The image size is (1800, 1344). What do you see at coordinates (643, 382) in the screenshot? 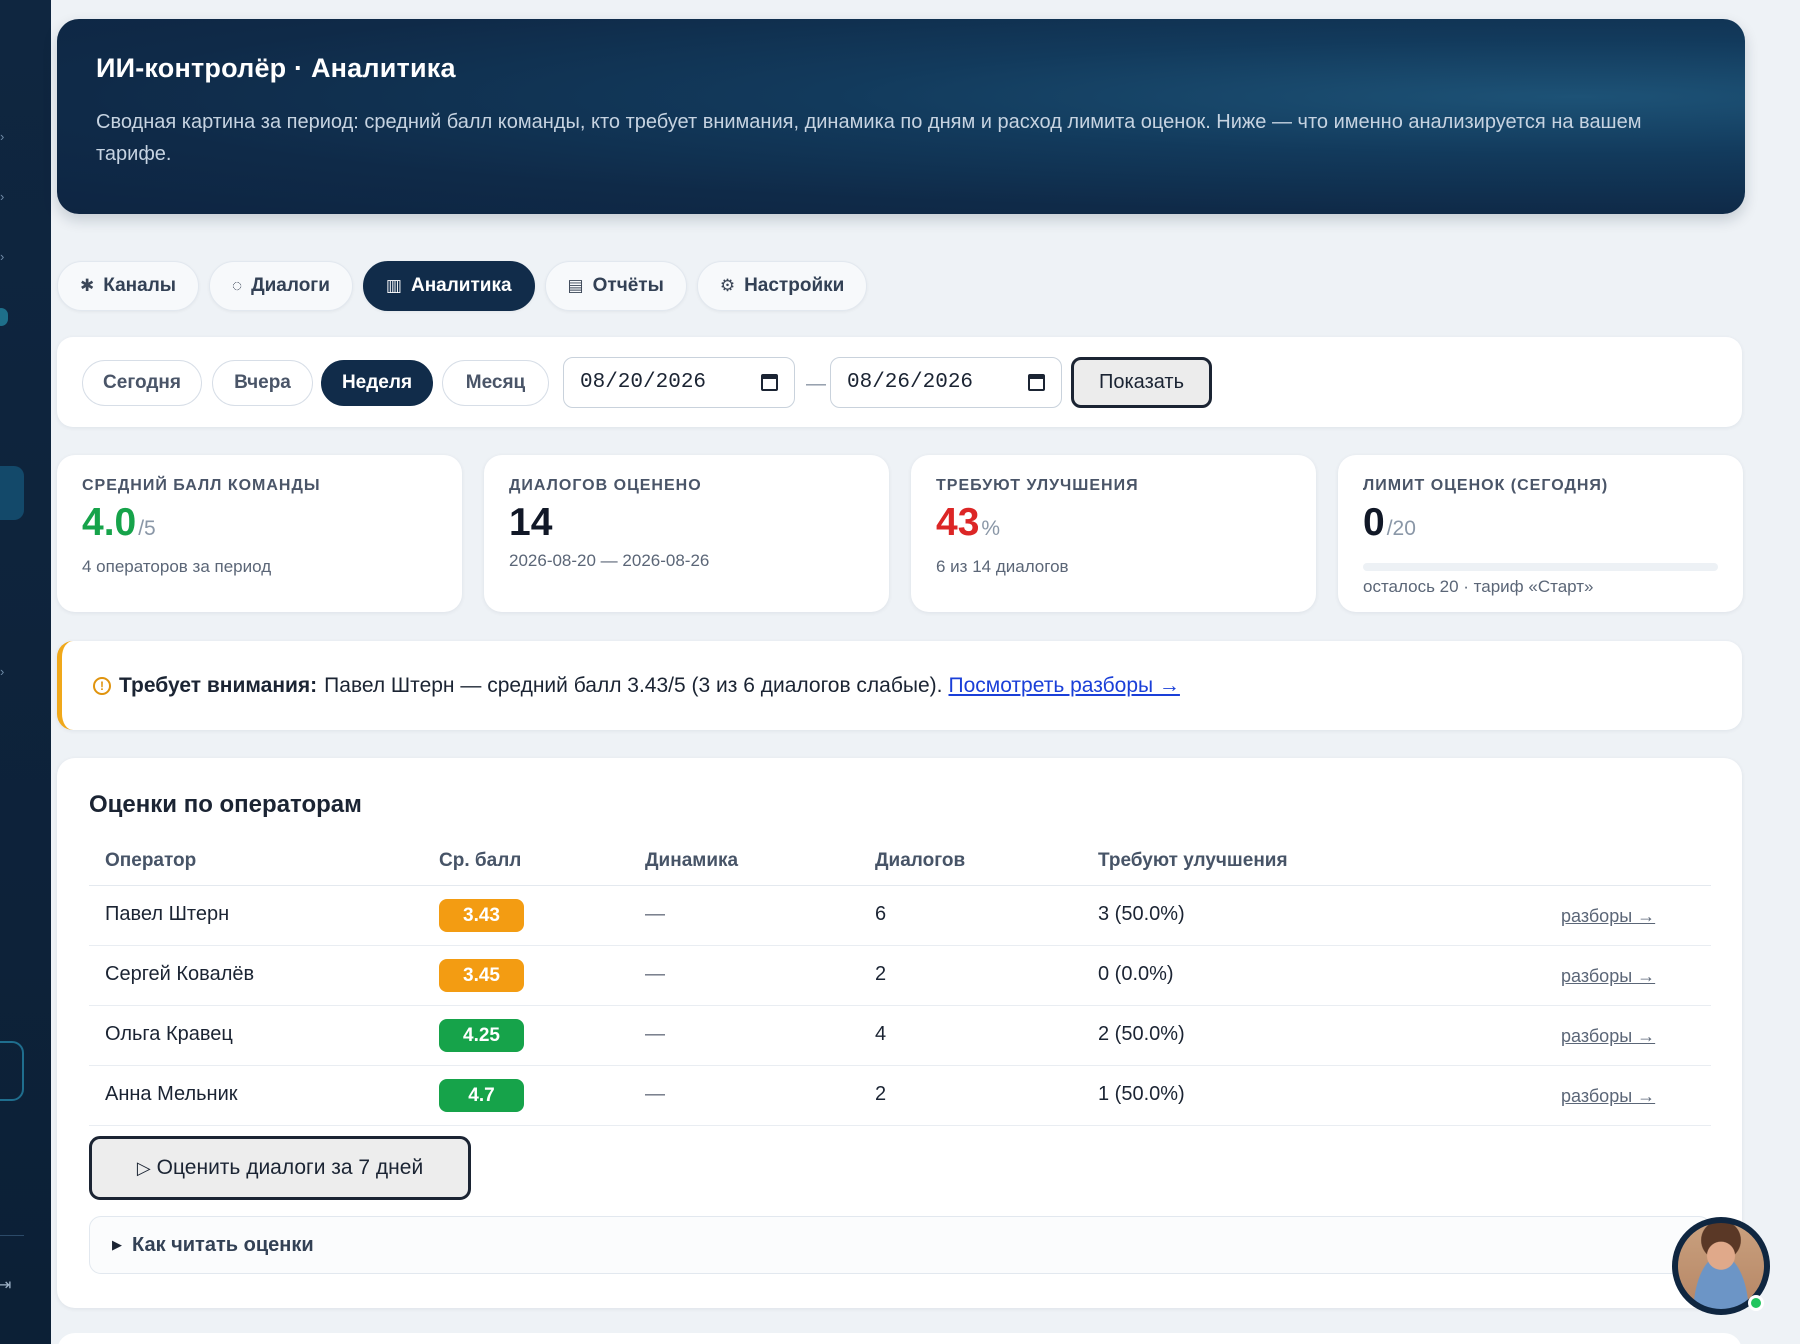
I see `date-from-value: 08/20/2026` at bounding box center [643, 382].